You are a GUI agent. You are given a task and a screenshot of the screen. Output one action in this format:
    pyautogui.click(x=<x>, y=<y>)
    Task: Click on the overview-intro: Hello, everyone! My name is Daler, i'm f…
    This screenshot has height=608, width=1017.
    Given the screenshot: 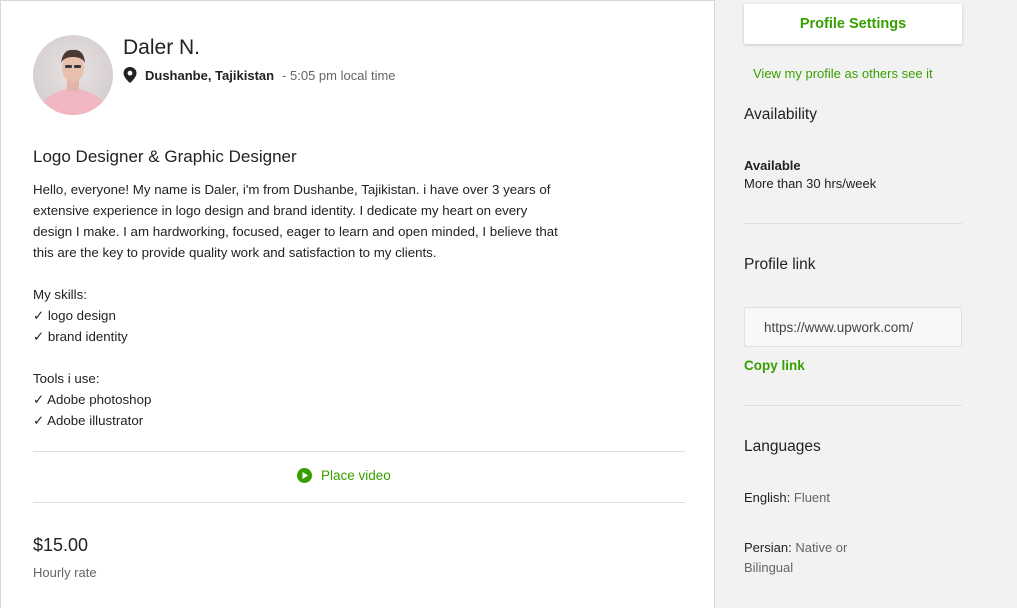 What is the action you would take?
    pyautogui.click(x=343, y=221)
    